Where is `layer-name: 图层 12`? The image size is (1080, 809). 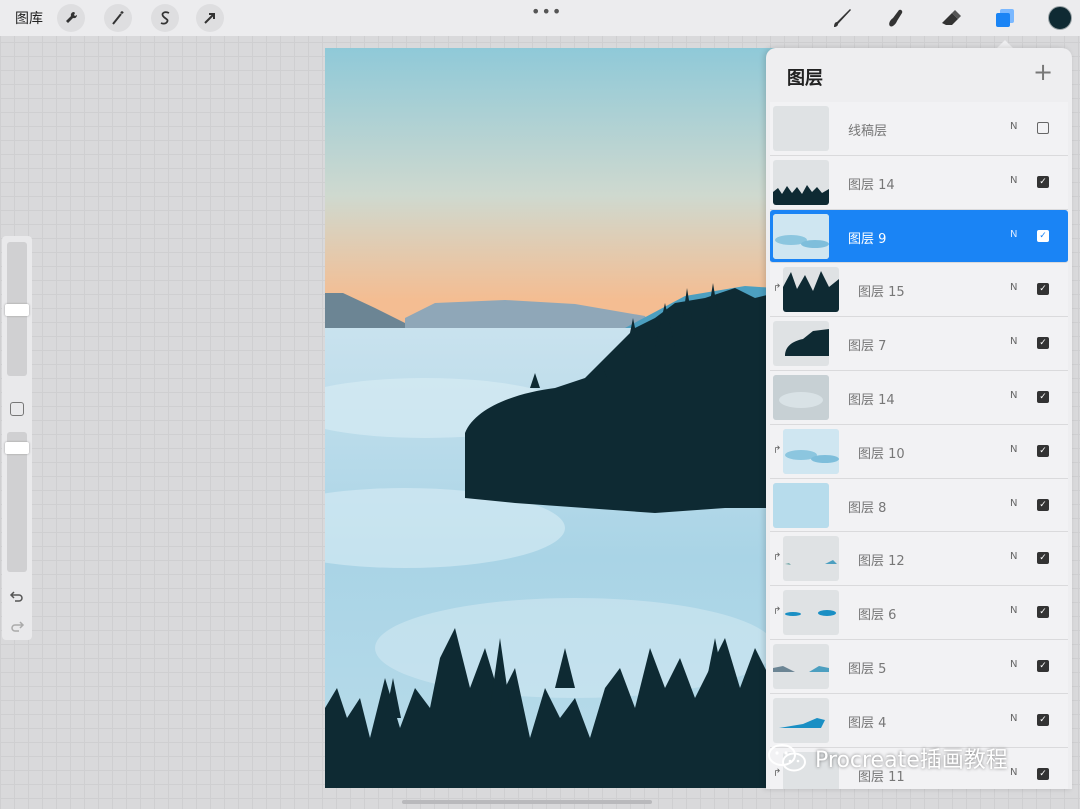
layer-name: 图层 12 is located at coordinates (881, 562).